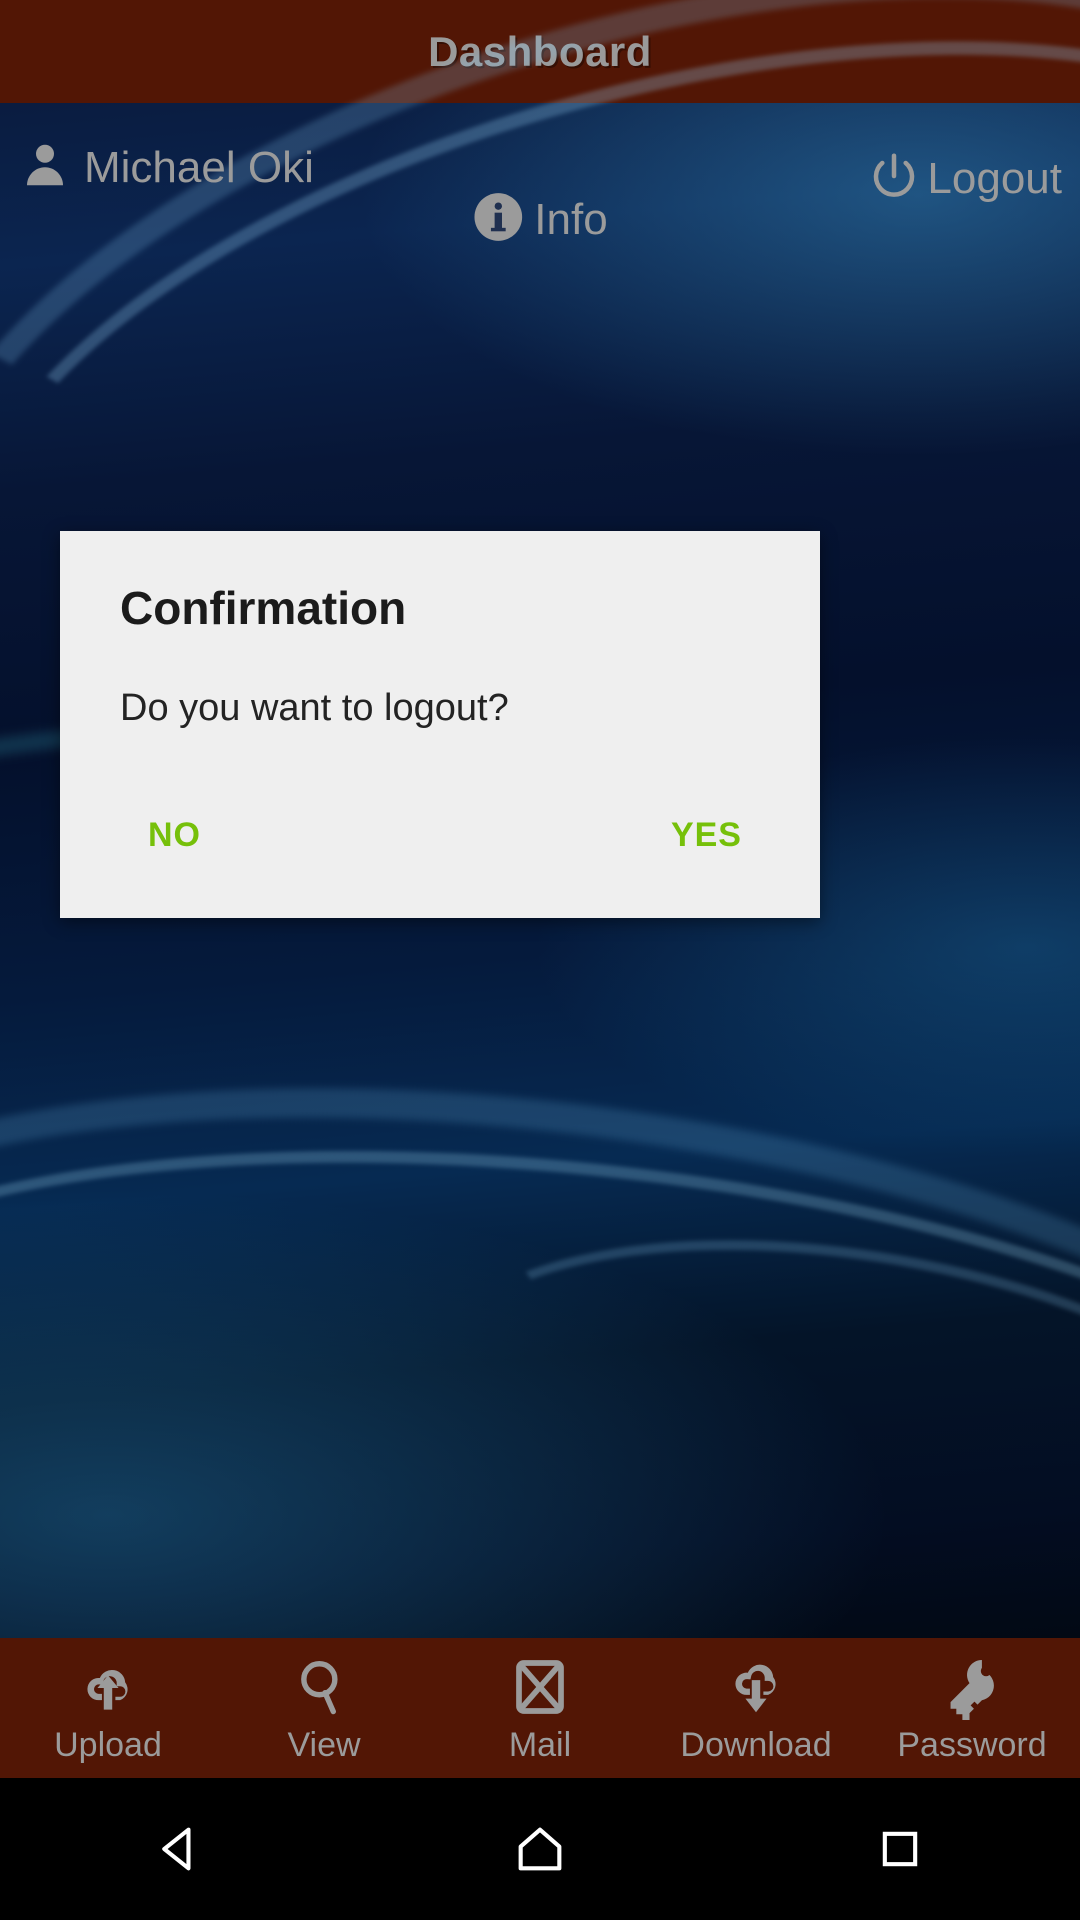 The image size is (1080, 1920). What do you see at coordinates (324, 1744) in the screenshot?
I see `tab-label: View` at bounding box center [324, 1744].